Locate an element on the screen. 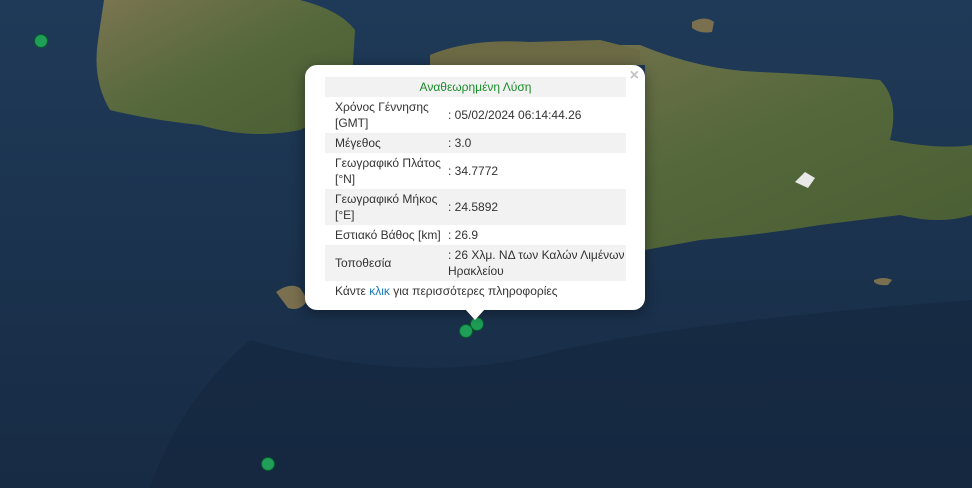 The width and height of the screenshot is (972, 488). depth-label: Εστιακό Βάθος [km] is located at coordinates (388, 235).